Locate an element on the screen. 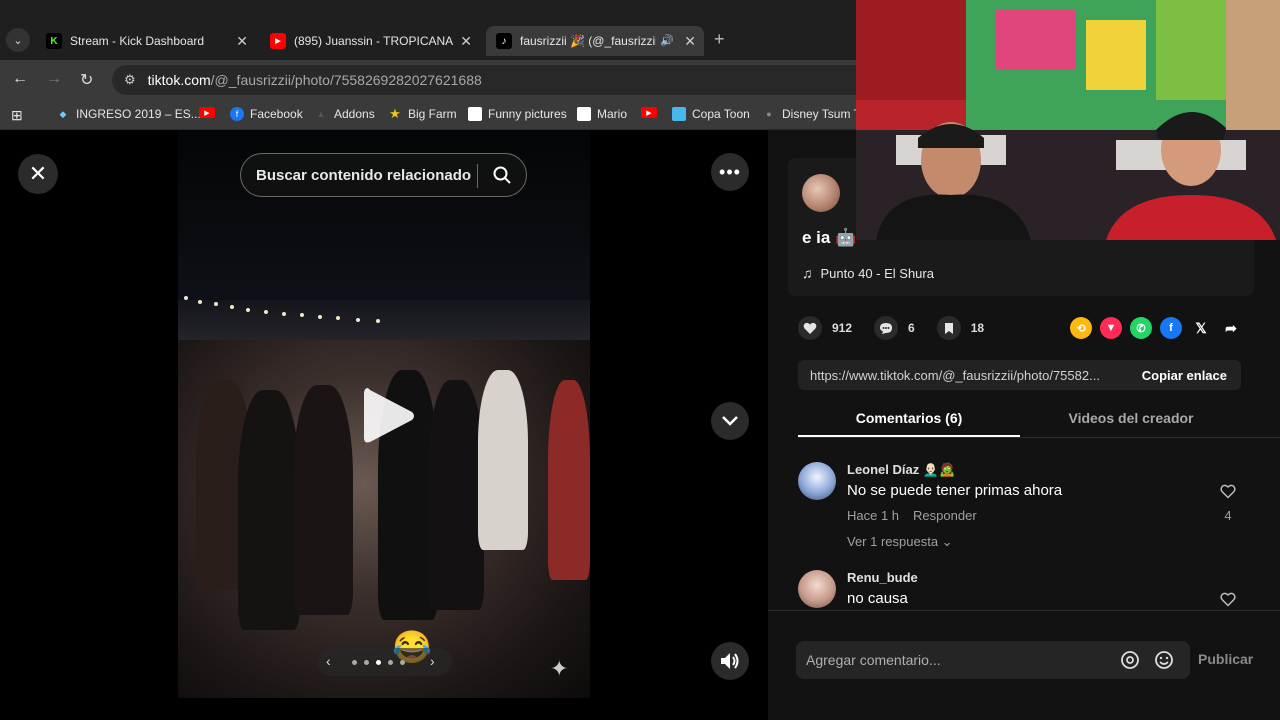  comment-composer: Agregar comentario... Publicar is located at coordinates (1024, 665).